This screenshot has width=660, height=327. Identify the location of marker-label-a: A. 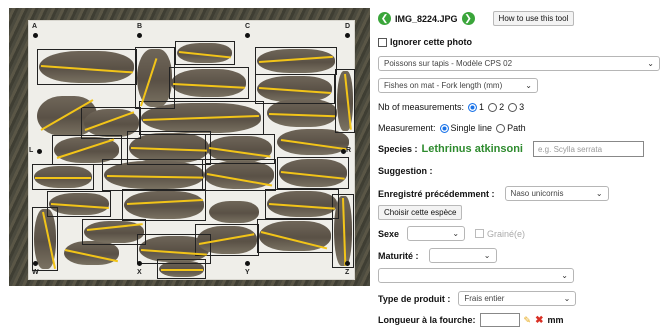
(35, 26).